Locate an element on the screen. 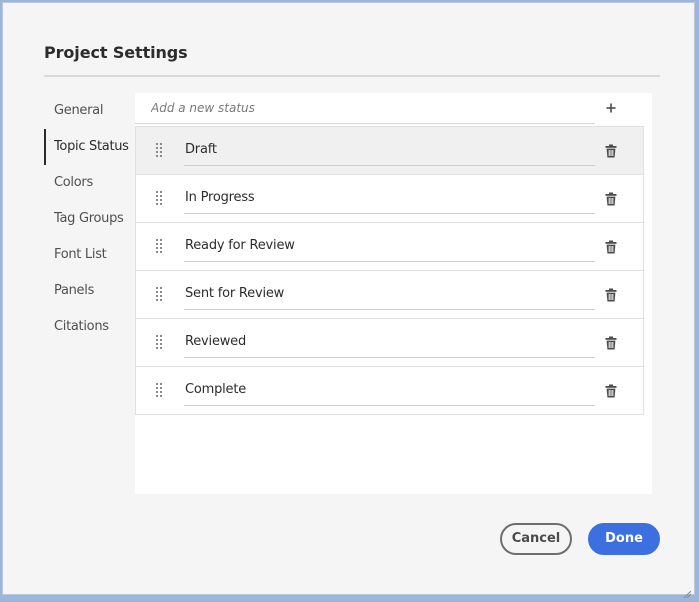 Image resolution: width=699 pixels, height=602 pixels. status-row: Sent for Review is located at coordinates (389, 295).